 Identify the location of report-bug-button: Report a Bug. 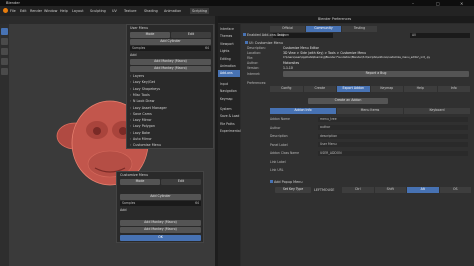
(376, 74).